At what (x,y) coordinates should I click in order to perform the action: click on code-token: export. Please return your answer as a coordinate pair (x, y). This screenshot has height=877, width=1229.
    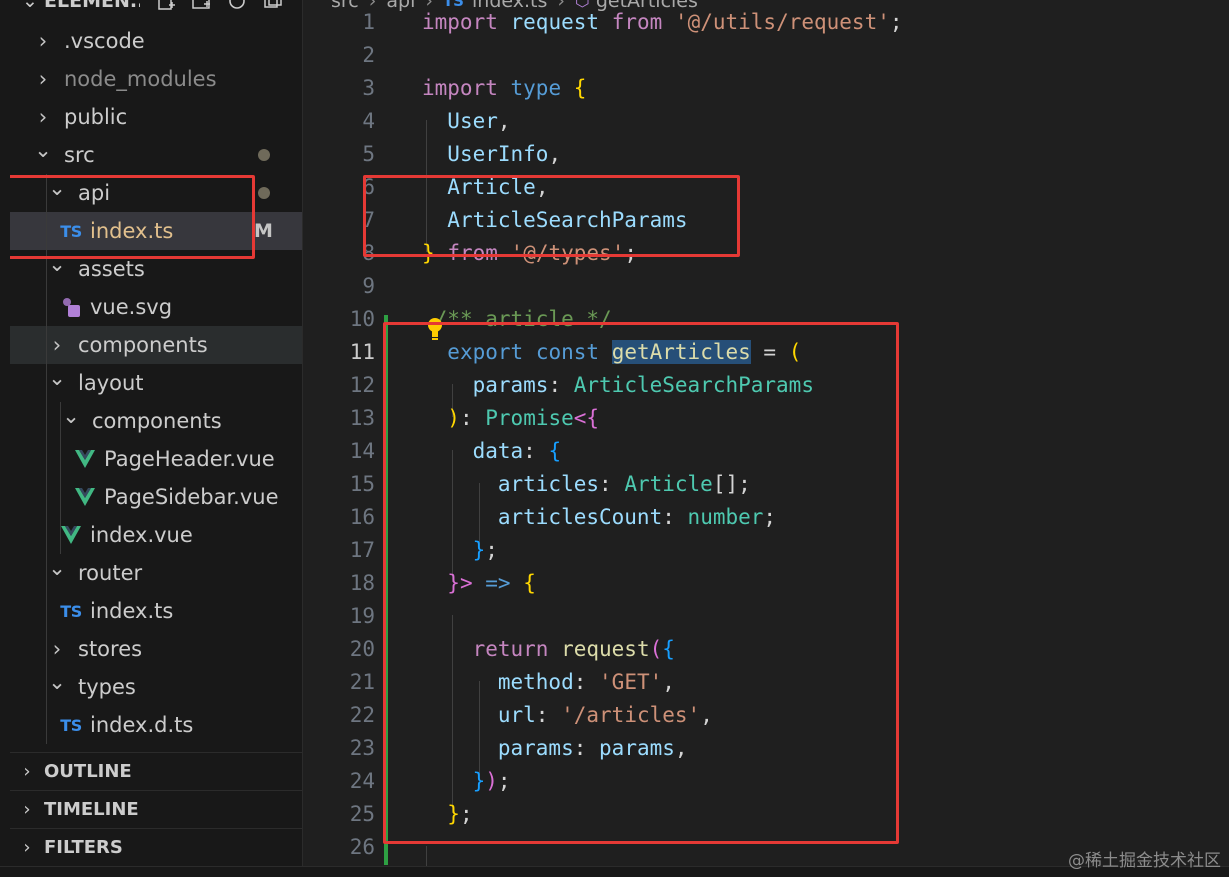
    Looking at the image, I should click on (485, 352).